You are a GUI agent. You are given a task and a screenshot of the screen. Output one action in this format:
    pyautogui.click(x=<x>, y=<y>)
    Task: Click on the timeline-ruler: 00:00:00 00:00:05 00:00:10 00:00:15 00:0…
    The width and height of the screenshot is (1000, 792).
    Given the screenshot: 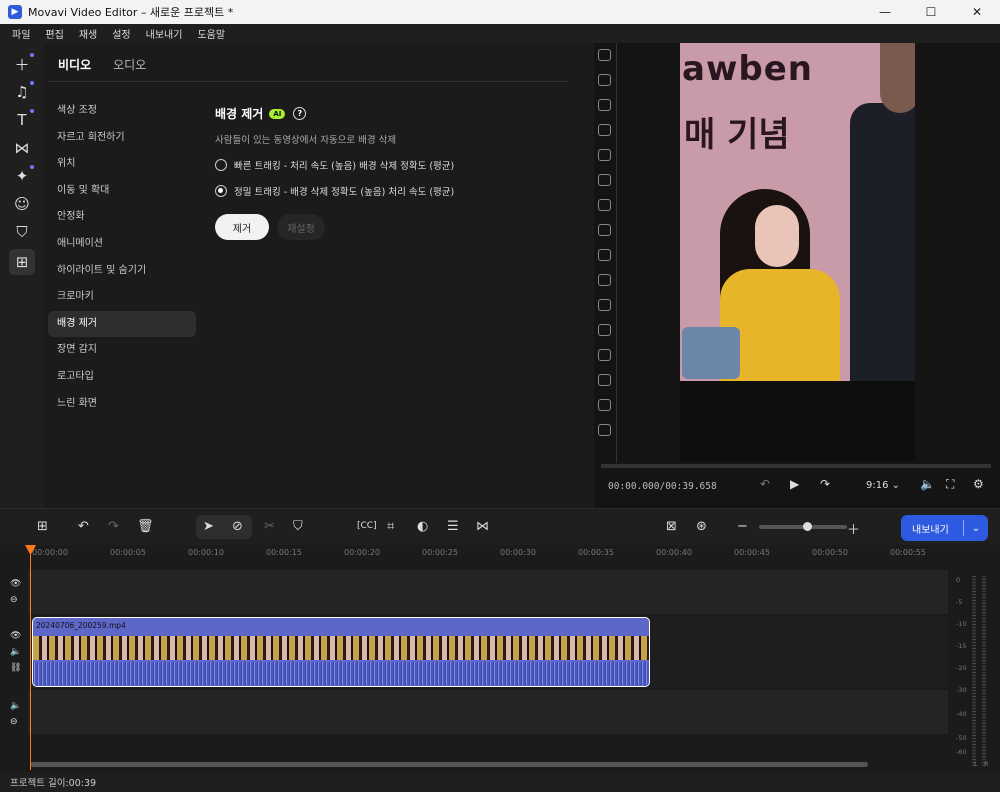 What is the action you would take?
    pyautogui.click(x=500, y=556)
    